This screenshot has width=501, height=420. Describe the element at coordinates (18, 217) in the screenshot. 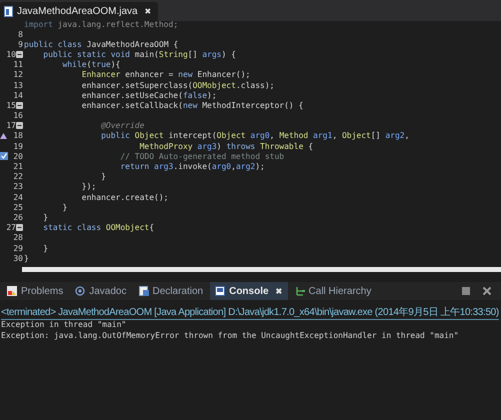

I see `line-number: 26` at that location.